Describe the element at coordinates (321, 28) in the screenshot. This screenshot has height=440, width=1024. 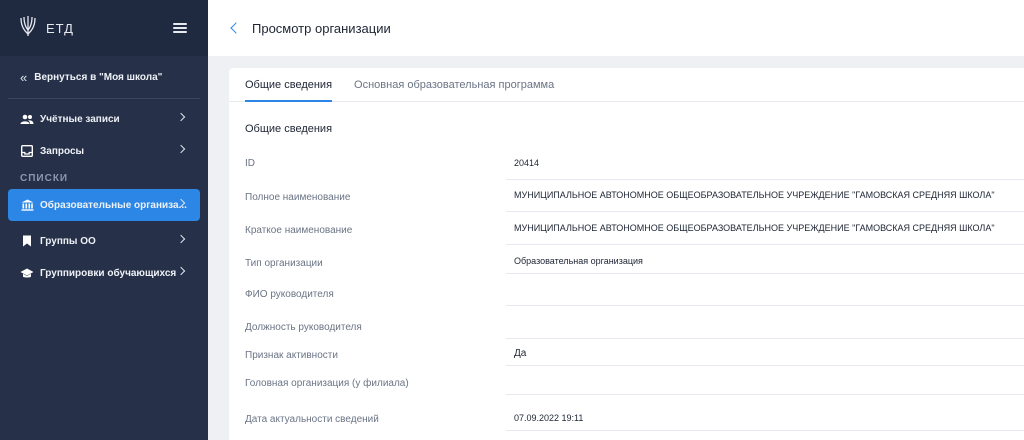
I see `page-title: Просмотр организации` at that location.